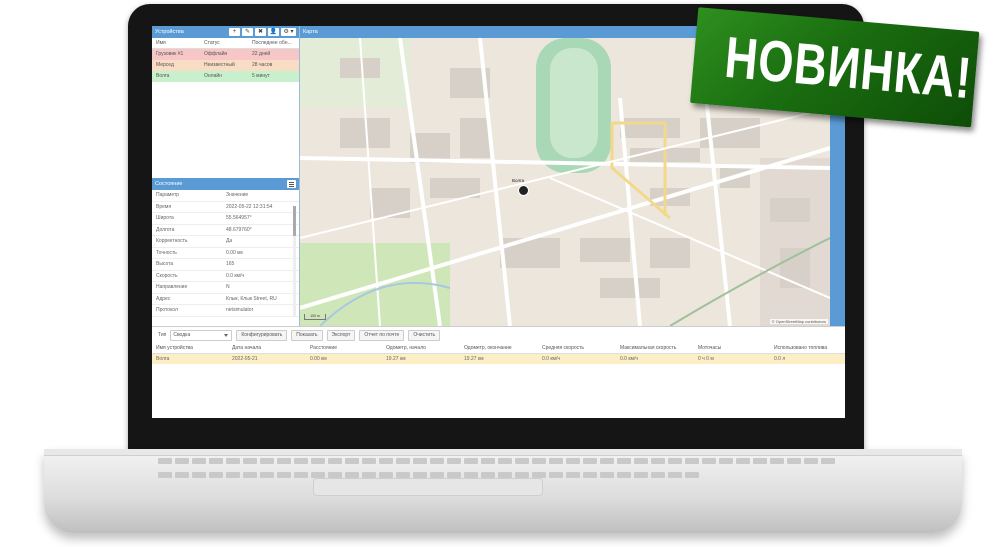 This screenshot has height=547, width=999. I want to click on state-panel-header: Состояние, so click(225, 184).